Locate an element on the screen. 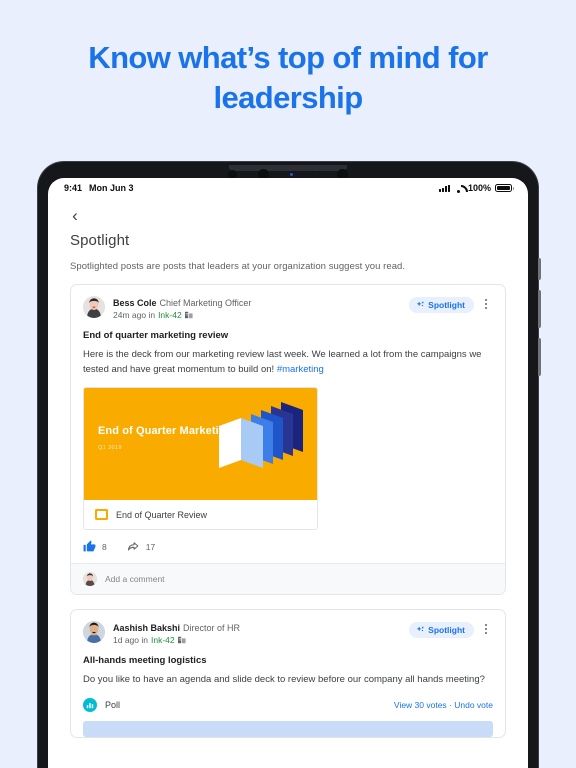 Image resolution: width=576 pixels, height=768 pixels. like-count: 8 is located at coordinates (104, 546).